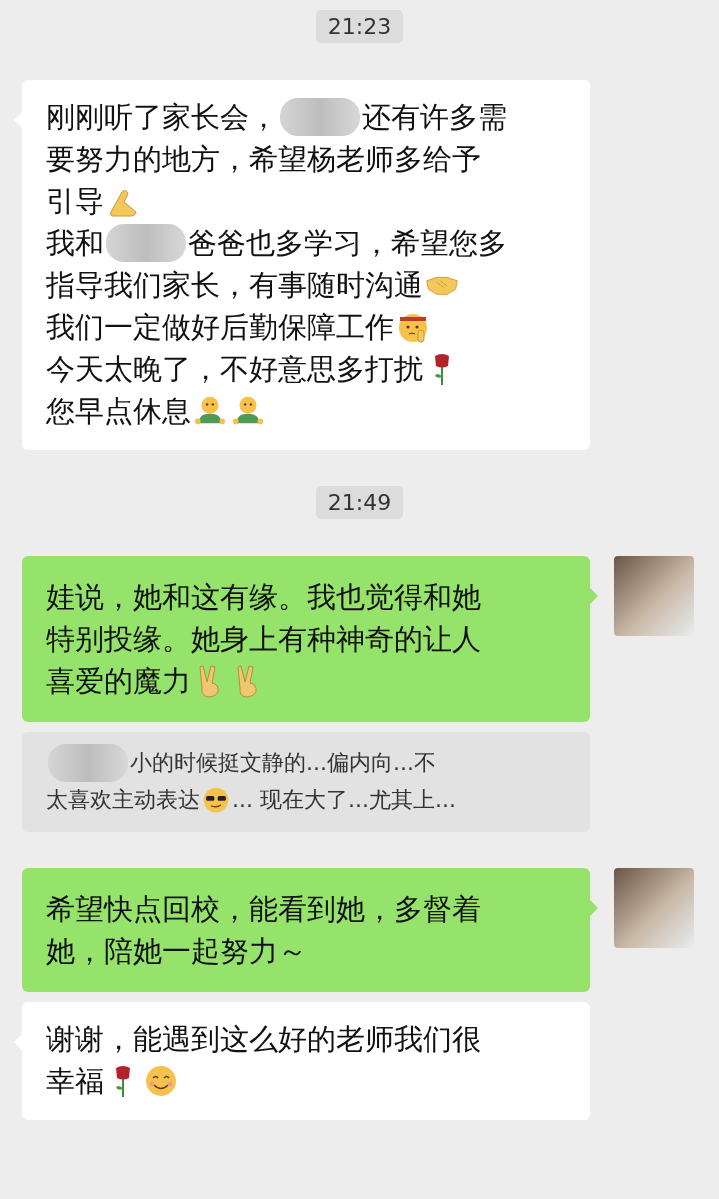 The width and height of the screenshot is (719, 1199). What do you see at coordinates (434, 117) in the screenshot?
I see `message-text: 还有许多需` at bounding box center [434, 117].